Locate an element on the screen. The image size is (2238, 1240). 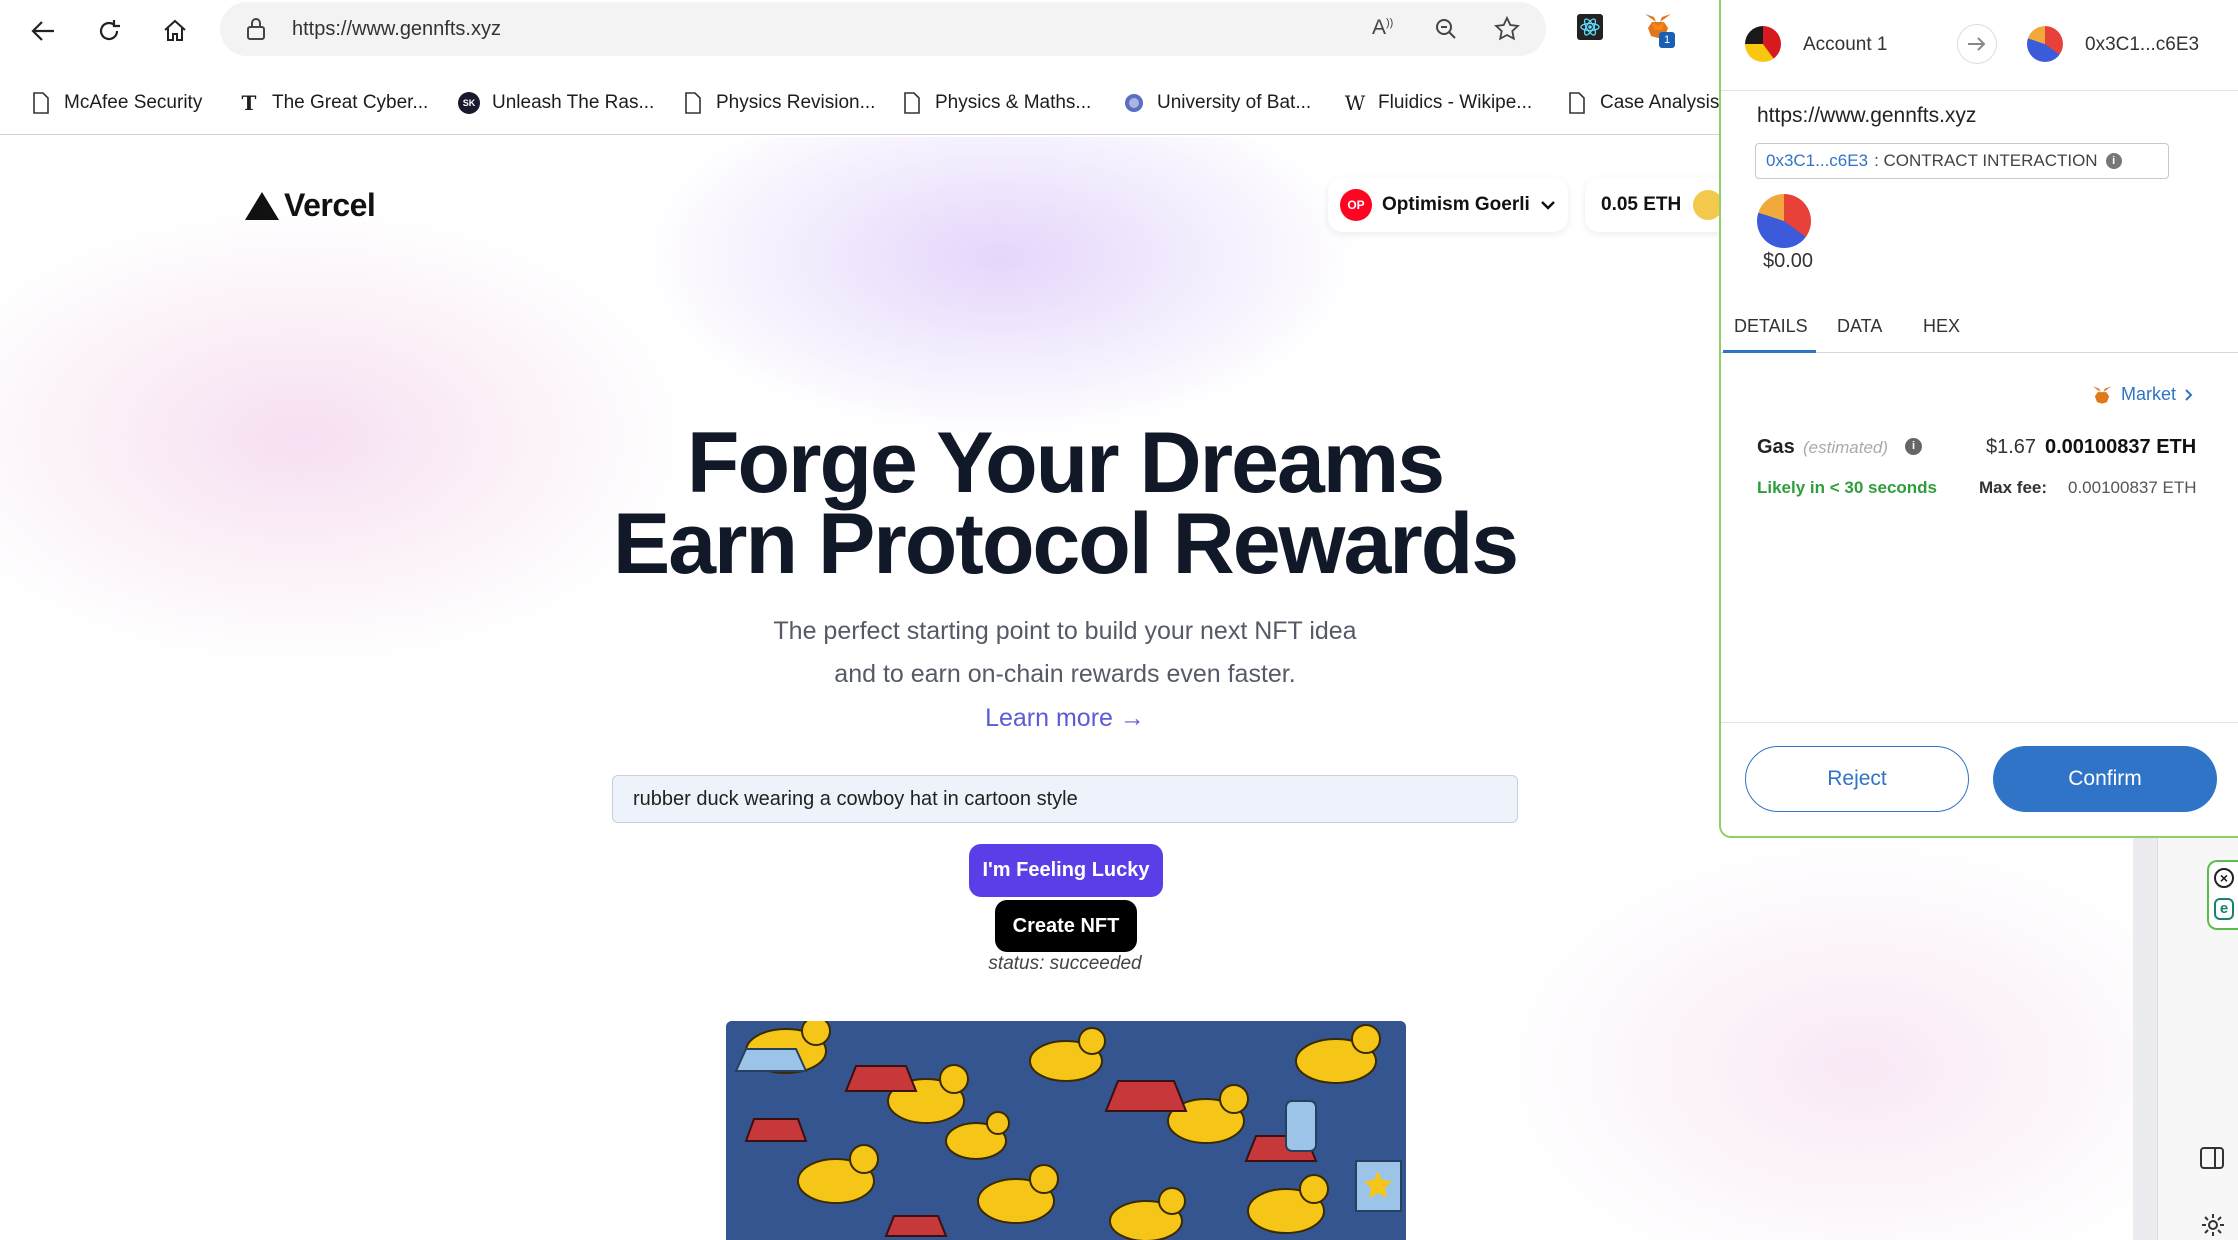
tab-data: DATA is located at coordinates (1859, 326).